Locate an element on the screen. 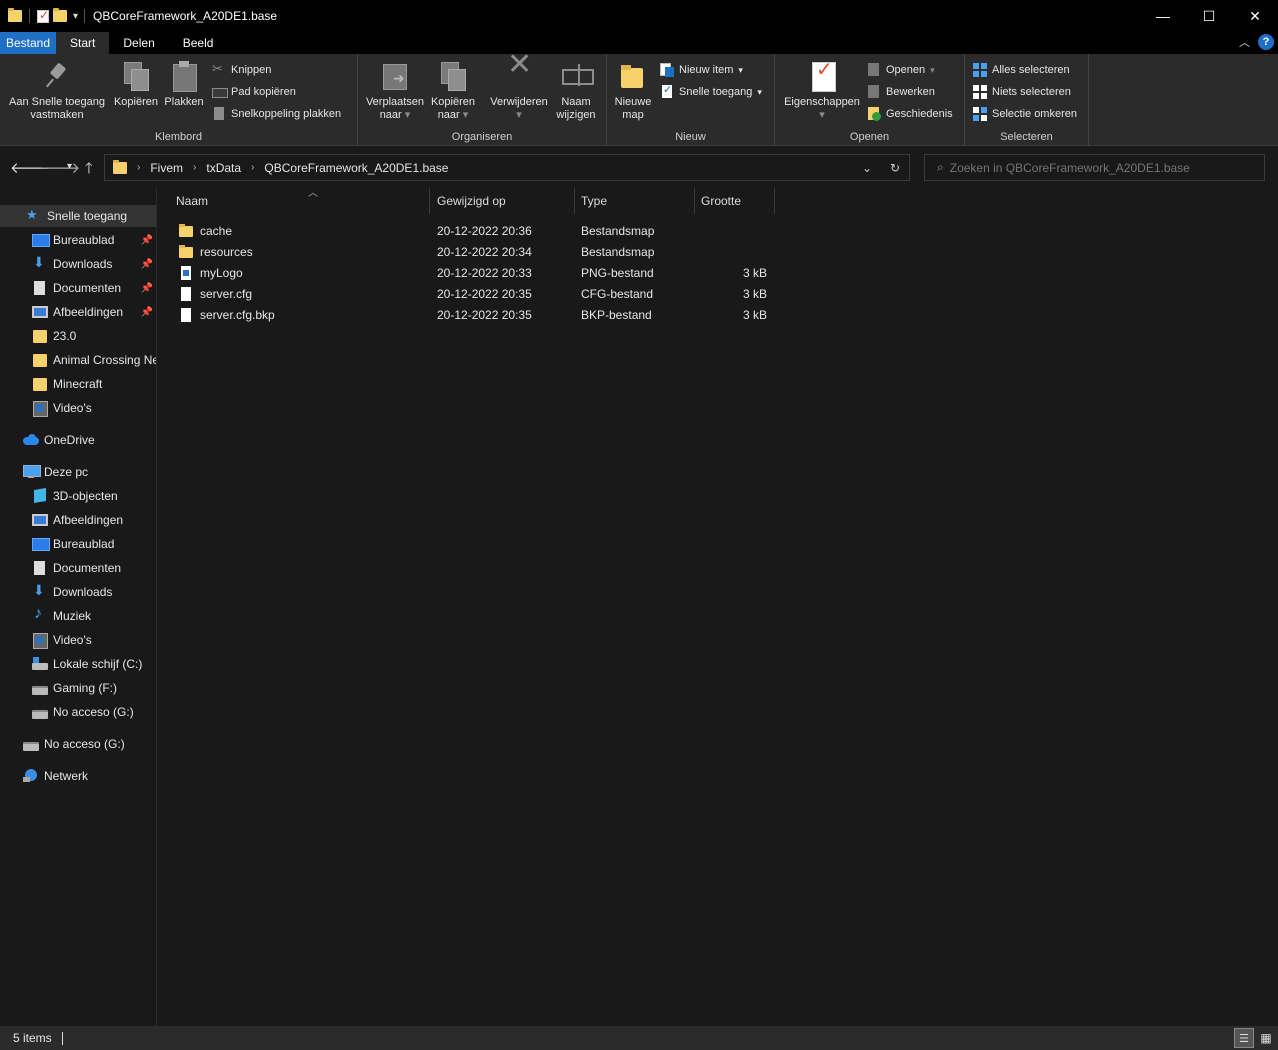 This screenshot has width=1278, height=1050. new-folder-icon is located at coordinates (60, 15).